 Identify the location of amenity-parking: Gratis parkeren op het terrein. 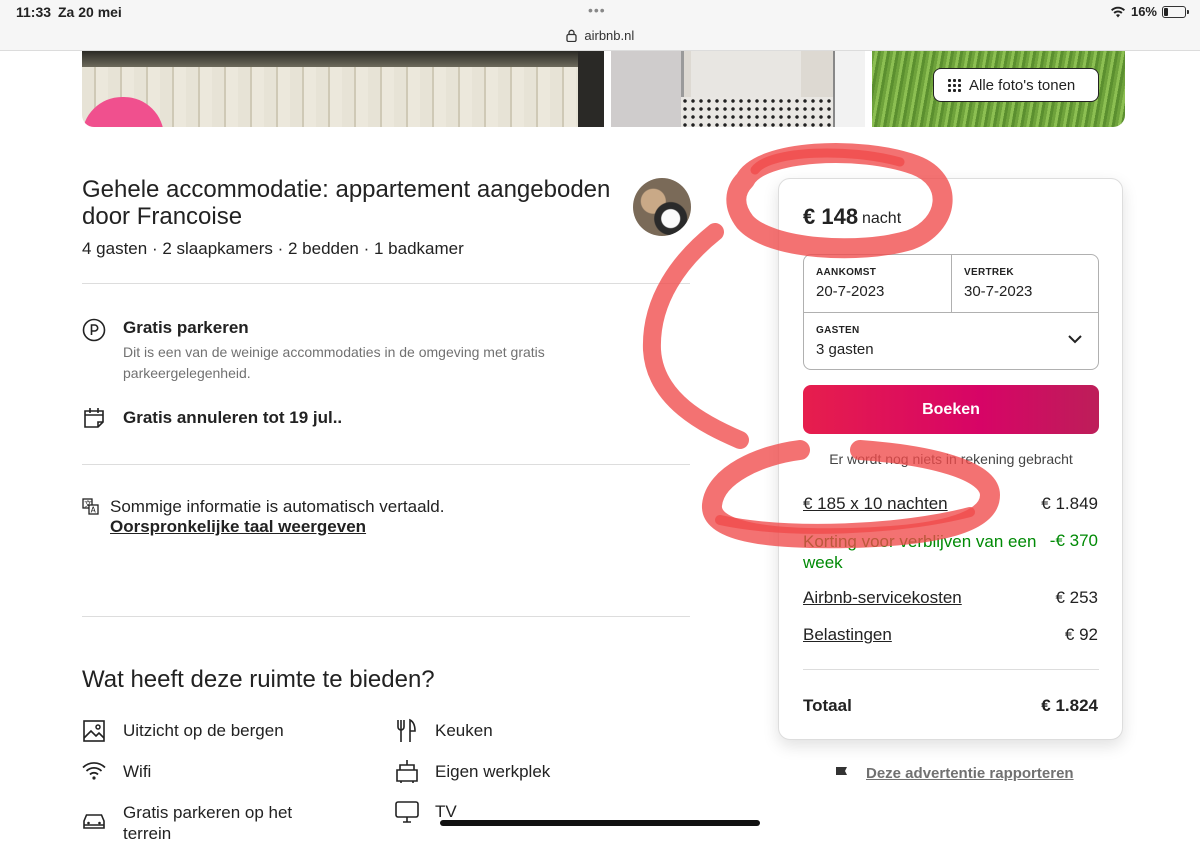
(208, 823).